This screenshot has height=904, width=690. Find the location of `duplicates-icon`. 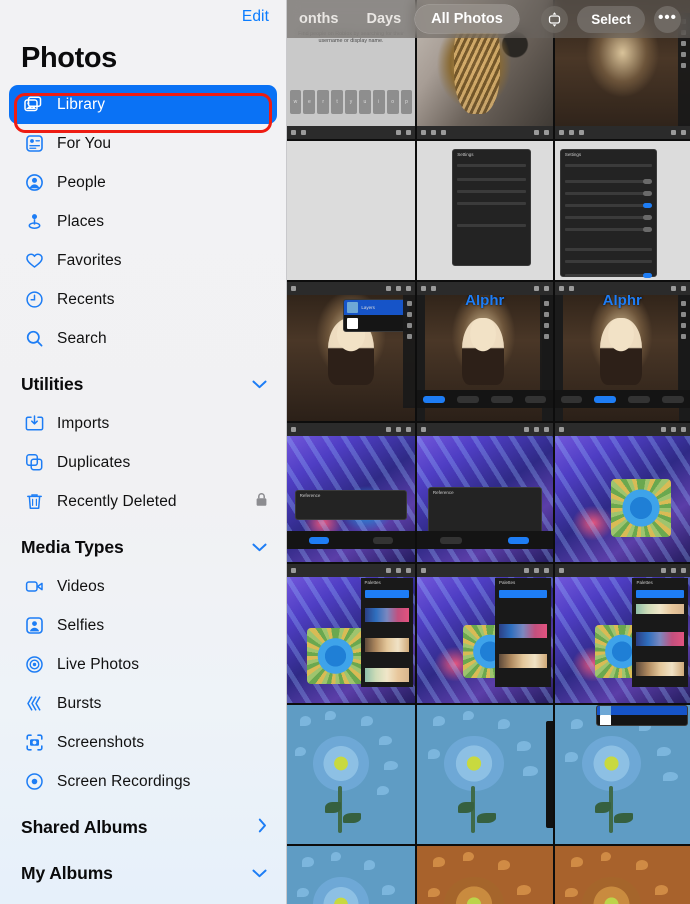

duplicates-icon is located at coordinates (34, 463).